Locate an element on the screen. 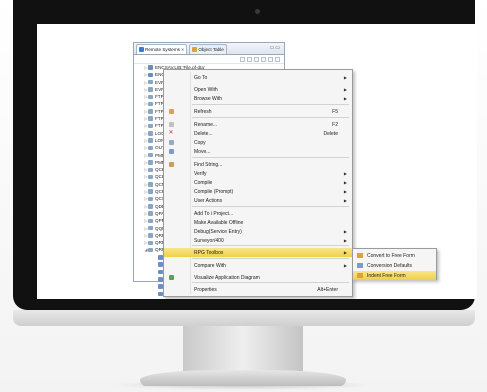 This screenshot has width=487, height=392. indent-icon is located at coordinates (360, 275).